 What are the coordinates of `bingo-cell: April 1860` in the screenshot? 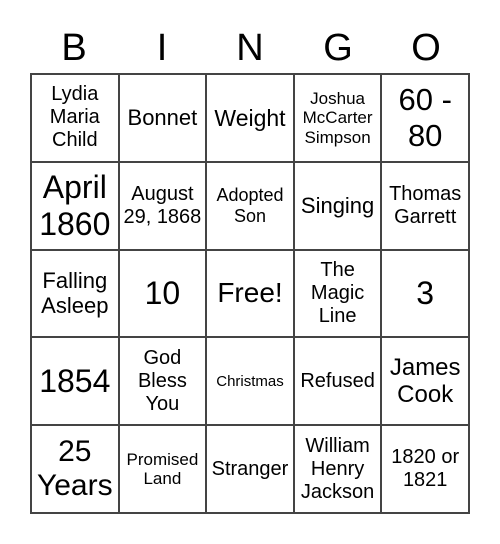 It's located at (75, 205).